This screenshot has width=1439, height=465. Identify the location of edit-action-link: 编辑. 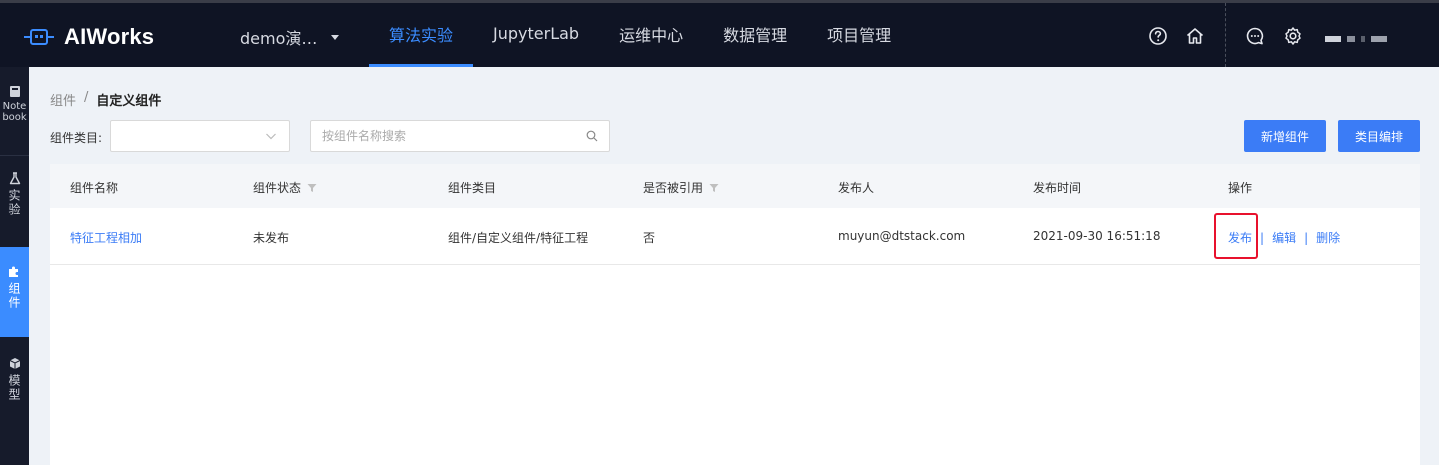
(1284, 237).